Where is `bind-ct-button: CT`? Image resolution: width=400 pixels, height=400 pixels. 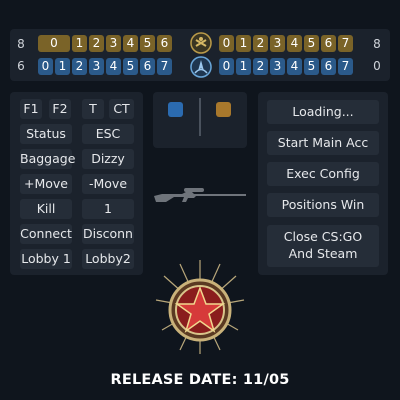 bind-ct-button: CT is located at coordinates (121, 109).